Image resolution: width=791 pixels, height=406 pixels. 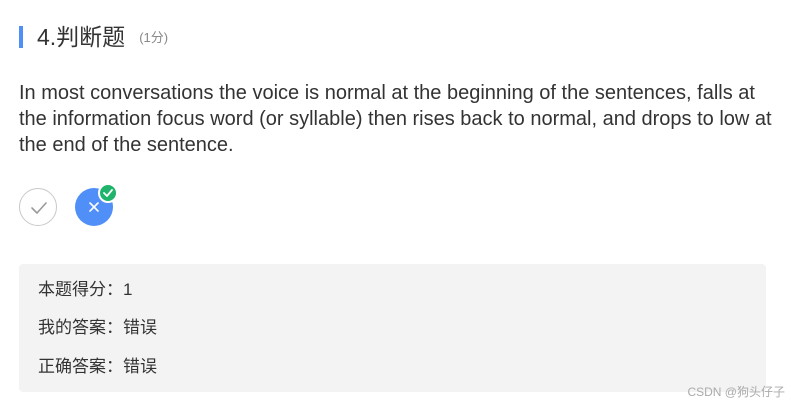 I want to click on question-header: 4.判断题 (1分), so click(x=93, y=37).